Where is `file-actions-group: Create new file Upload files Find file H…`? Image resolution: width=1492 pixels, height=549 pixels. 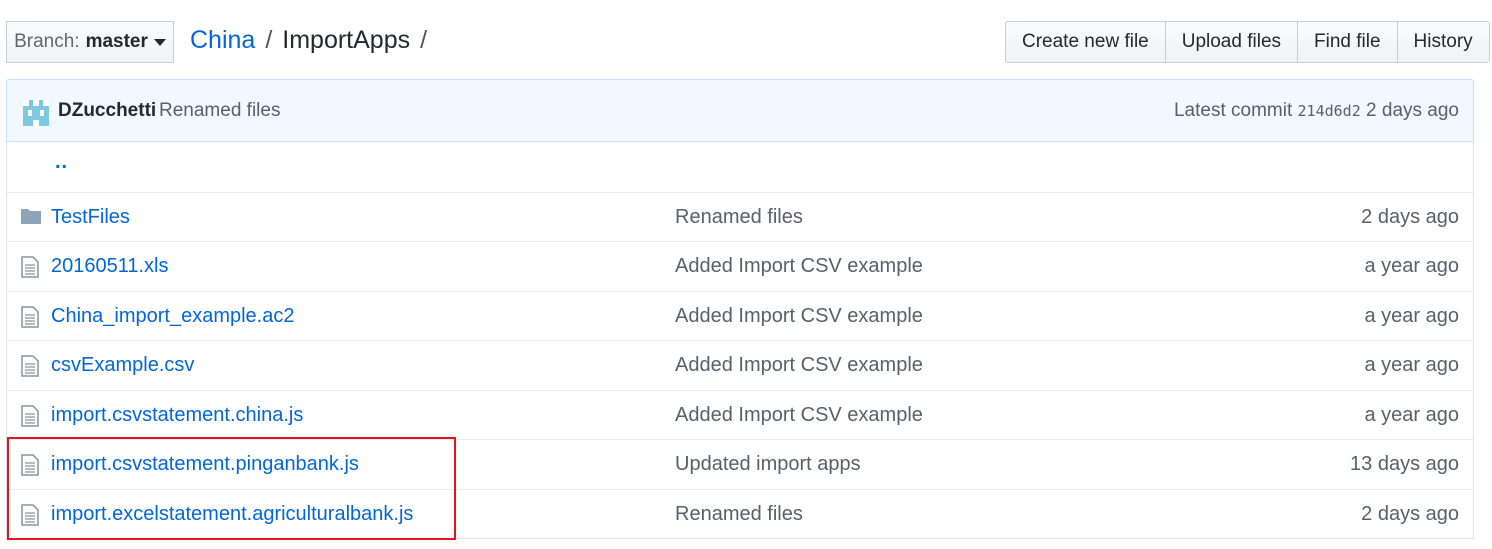 file-actions-group: Create new file Upload files Find file H… is located at coordinates (1247, 42).